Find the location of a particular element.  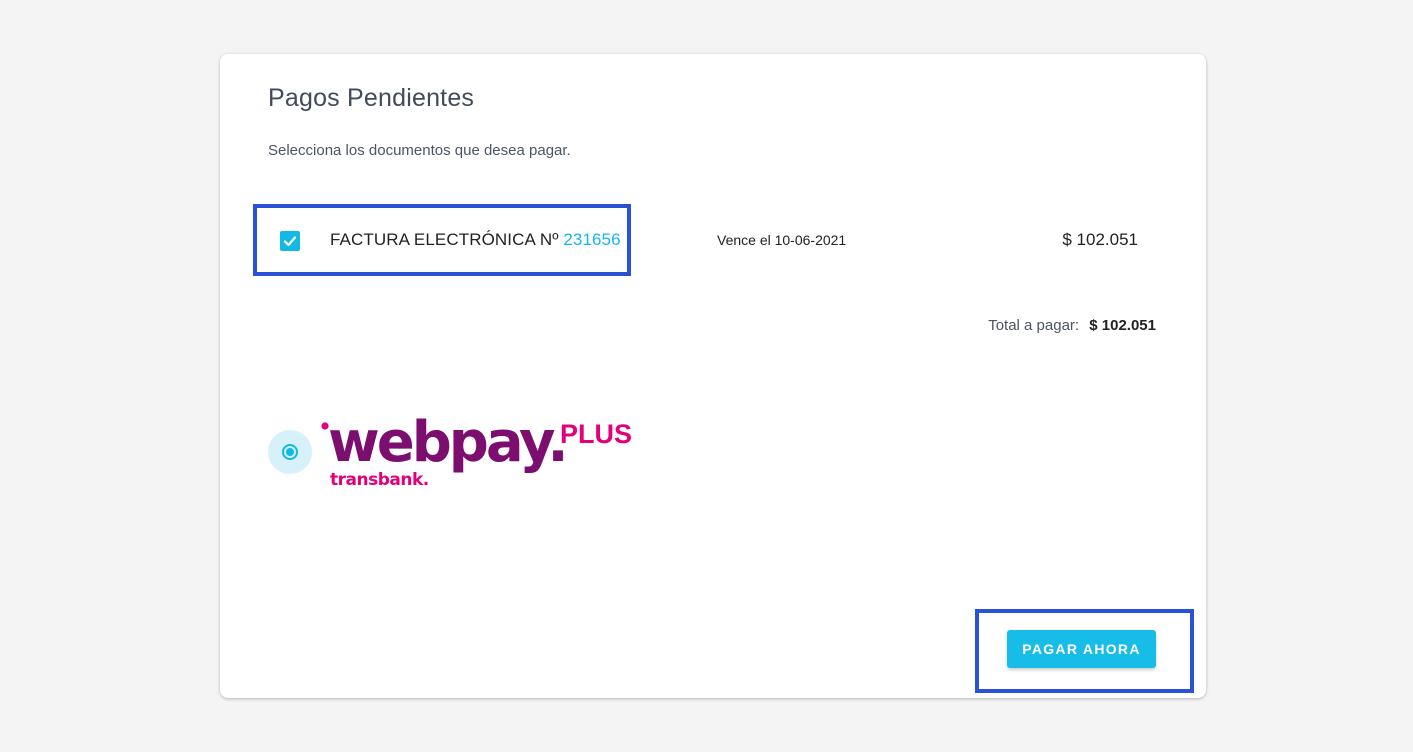

document-label: FACTURA ELECTRÓNICA Nº 231656 is located at coordinates (475, 240).